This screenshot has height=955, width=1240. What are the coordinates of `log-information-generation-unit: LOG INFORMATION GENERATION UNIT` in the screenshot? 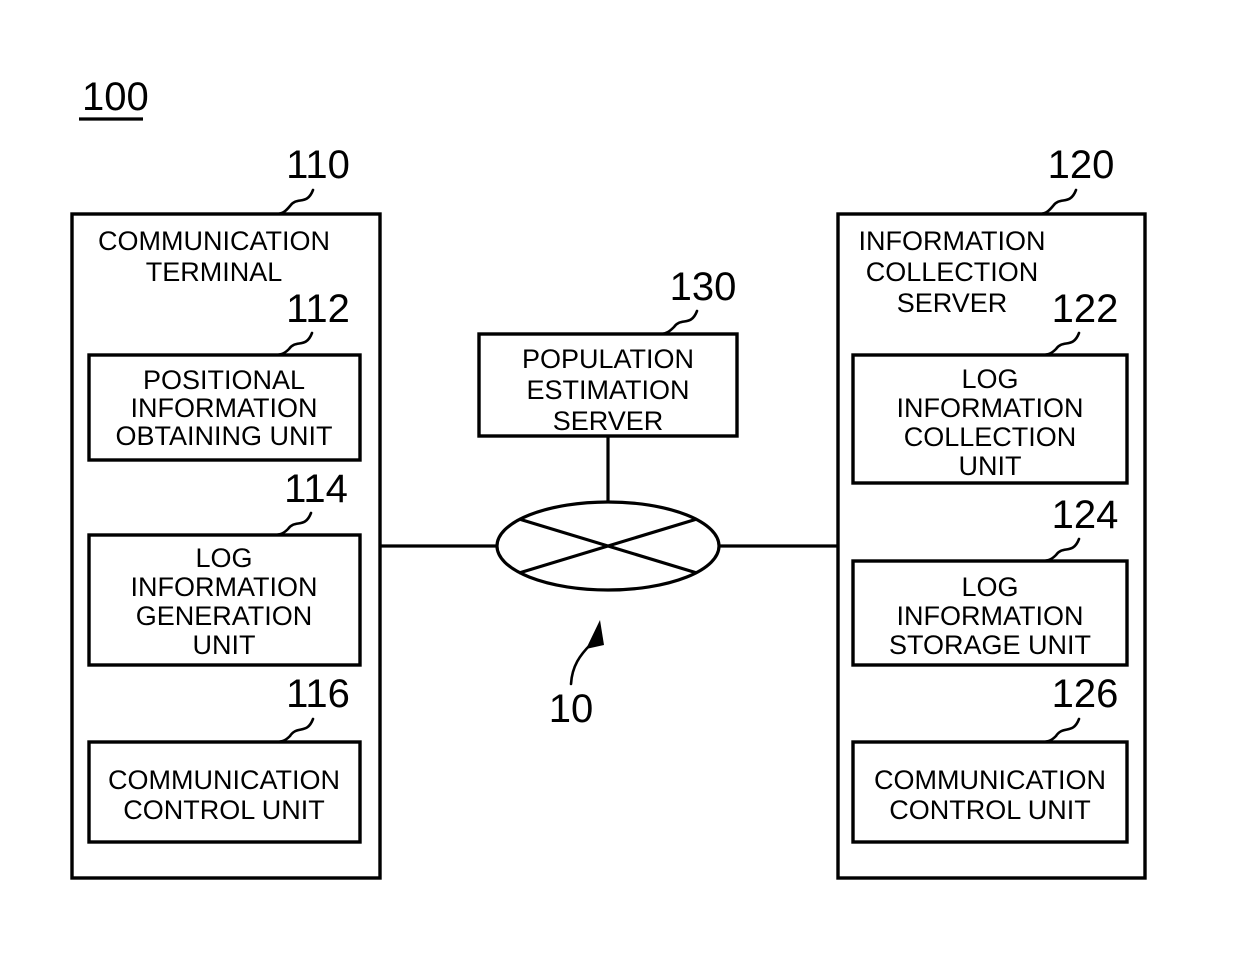 It's located at (224, 600).